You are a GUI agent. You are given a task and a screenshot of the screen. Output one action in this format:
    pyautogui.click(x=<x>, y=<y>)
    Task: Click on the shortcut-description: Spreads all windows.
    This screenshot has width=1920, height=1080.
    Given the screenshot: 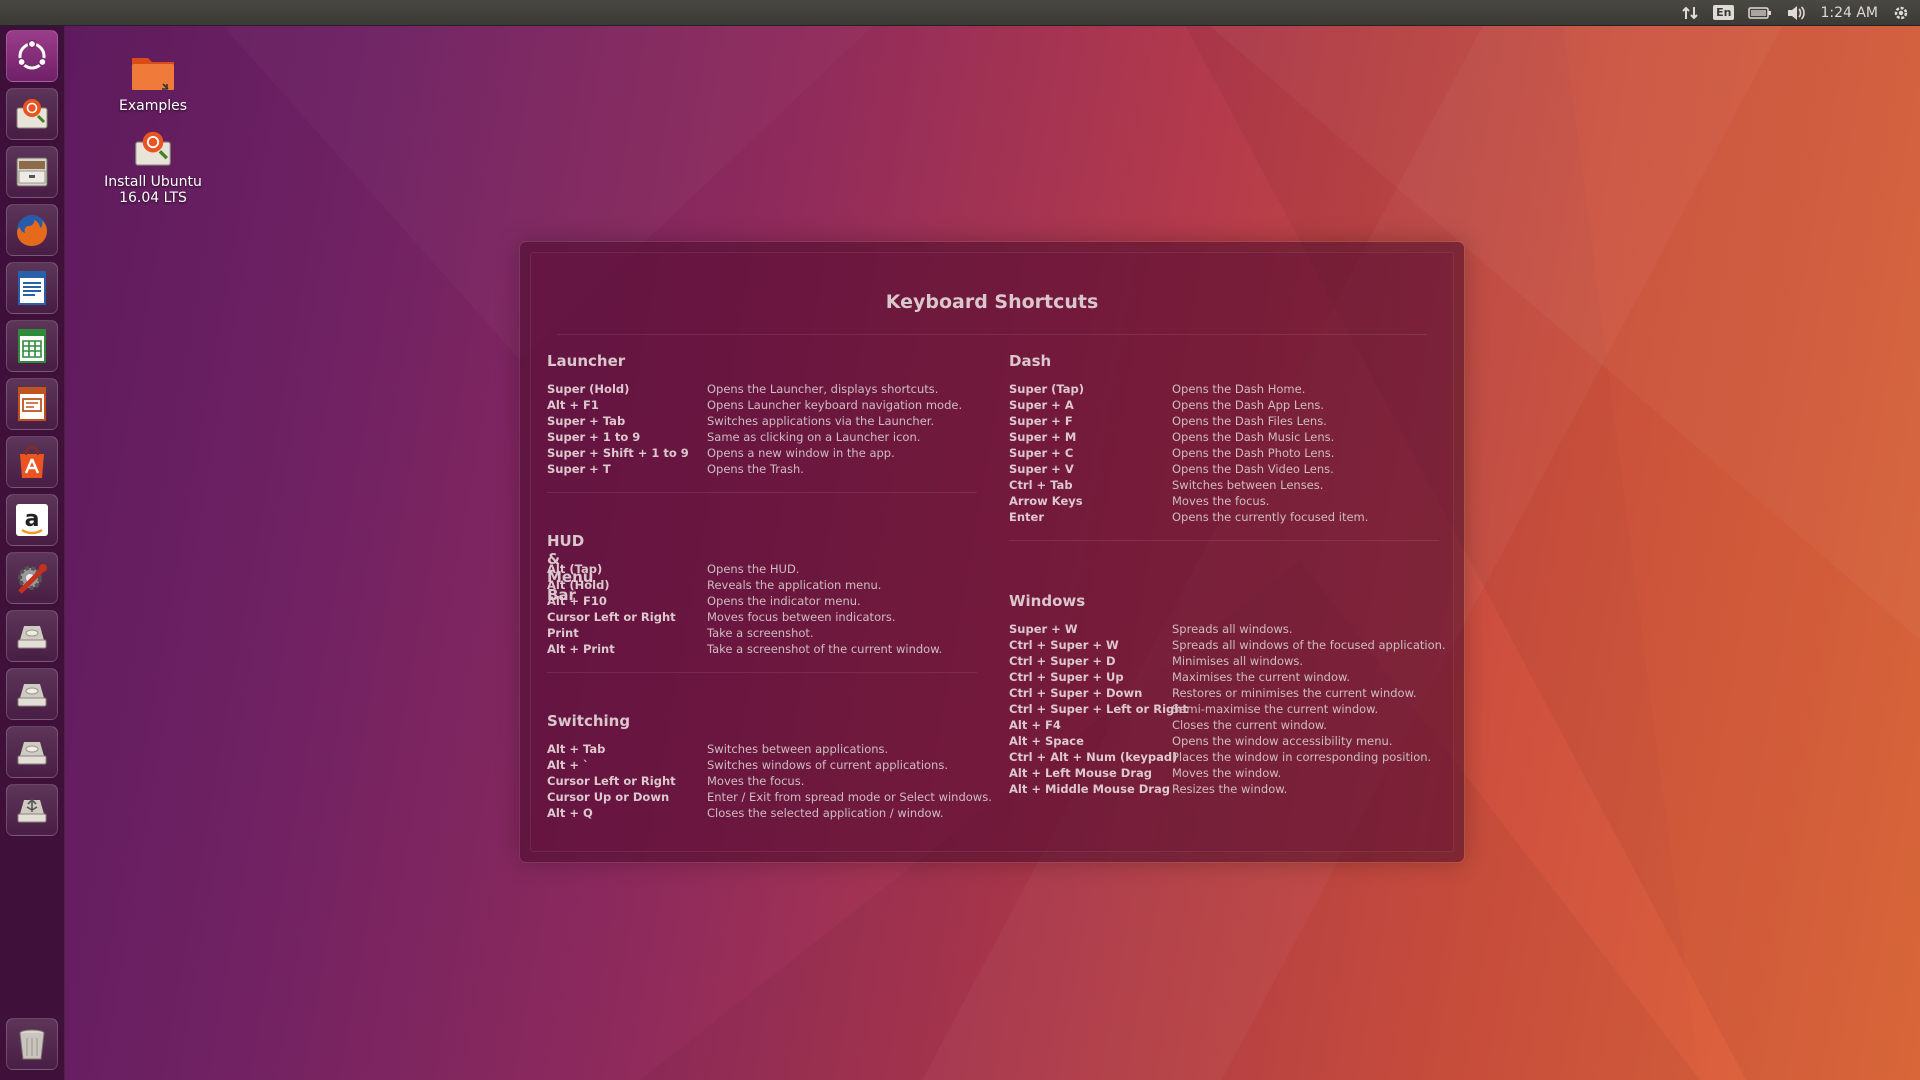 What is the action you would take?
    pyautogui.click(x=1232, y=629)
    